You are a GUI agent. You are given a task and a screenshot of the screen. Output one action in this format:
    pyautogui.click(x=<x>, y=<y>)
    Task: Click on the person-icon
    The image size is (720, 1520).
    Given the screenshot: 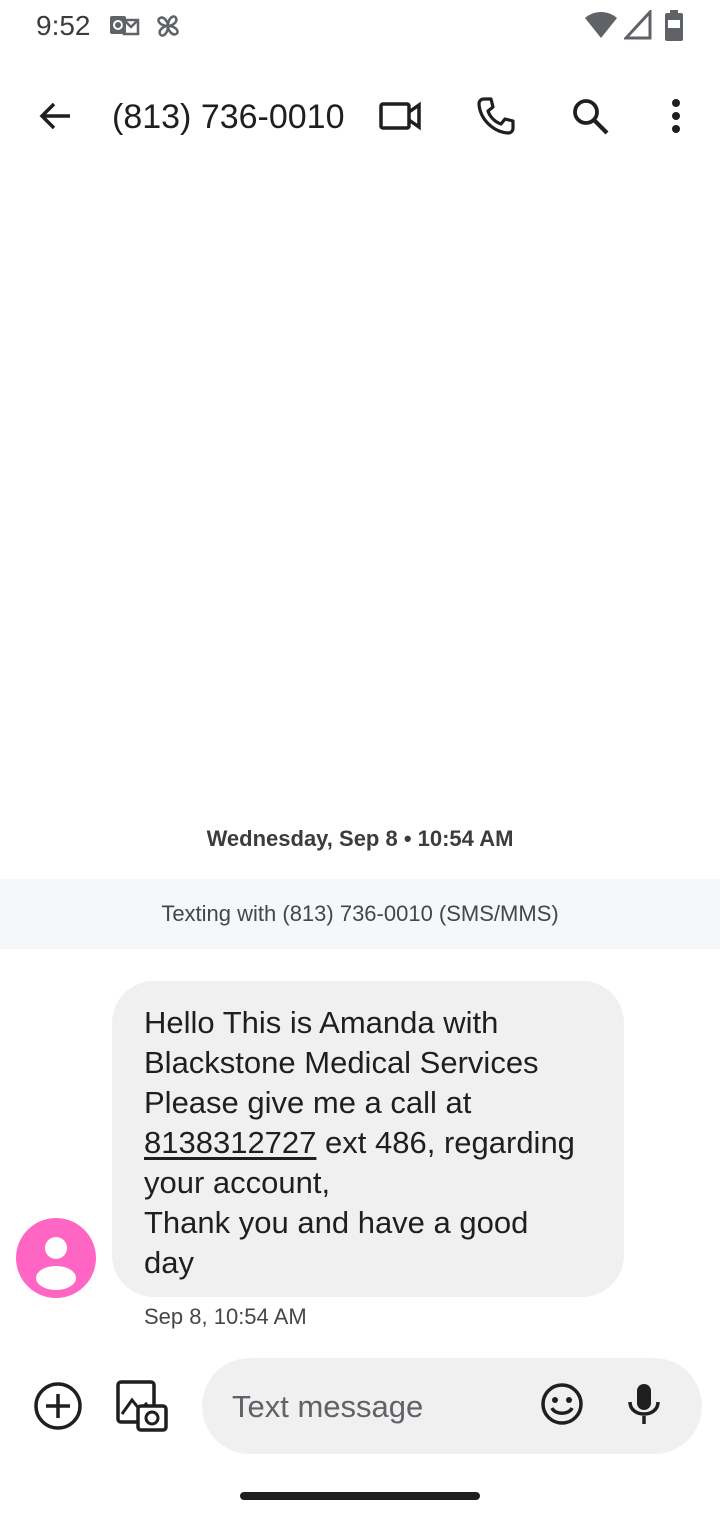 What is the action you would take?
    pyautogui.click(x=56, y=1263)
    